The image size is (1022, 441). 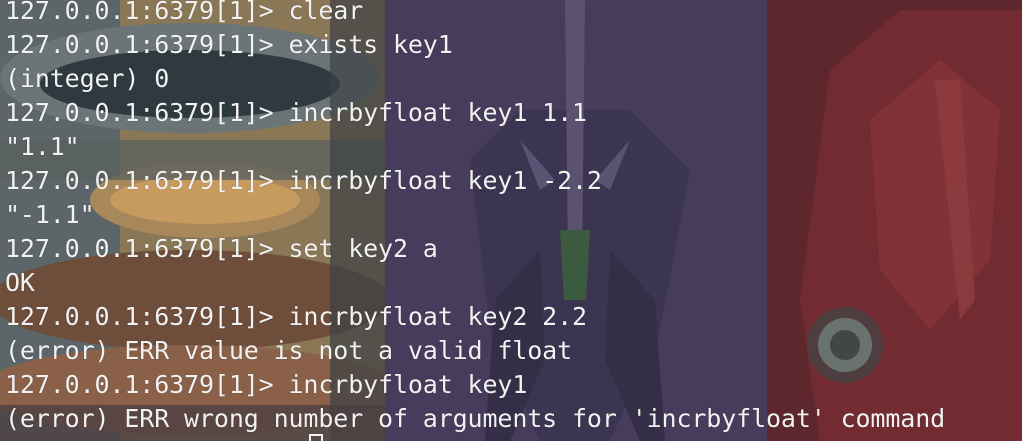 I want to click on terminal-line-3: (integer) 0, so click(x=87, y=78).